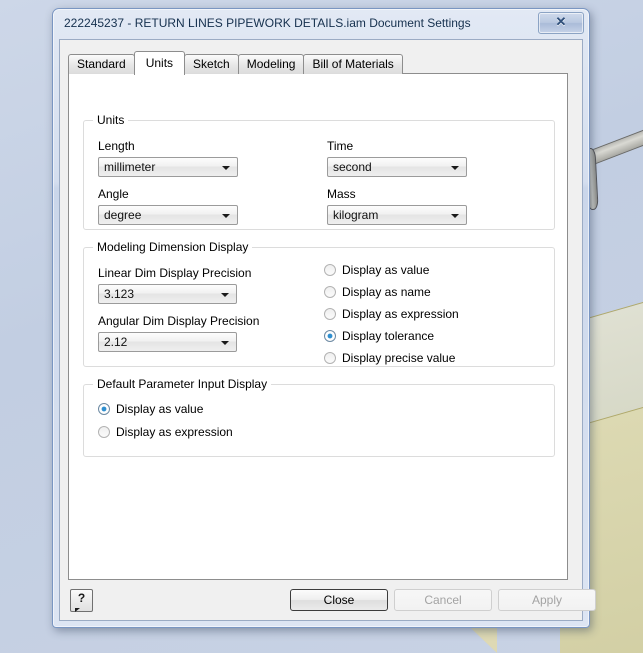 The width and height of the screenshot is (643, 653). What do you see at coordinates (159, 63) in the screenshot?
I see `tab-units: Units` at bounding box center [159, 63].